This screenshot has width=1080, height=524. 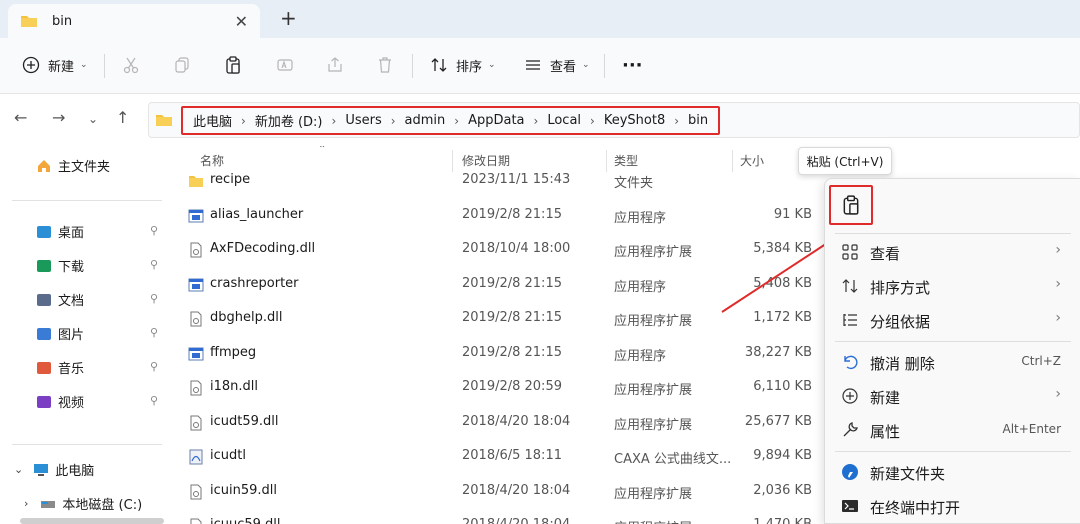 What do you see at coordinates (885, 398) in the screenshot?
I see `menu-item-label: 新建` at bounding box center [885, 398].